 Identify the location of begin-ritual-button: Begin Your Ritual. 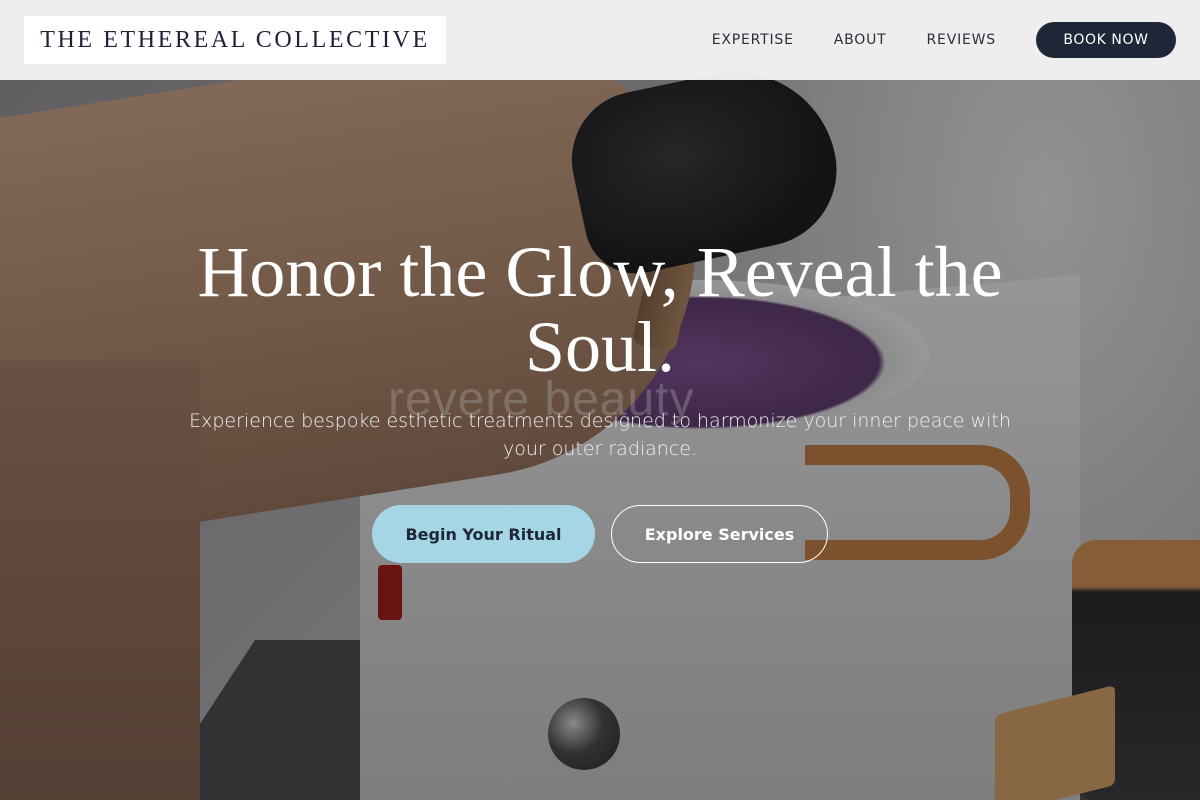
(483, 534).